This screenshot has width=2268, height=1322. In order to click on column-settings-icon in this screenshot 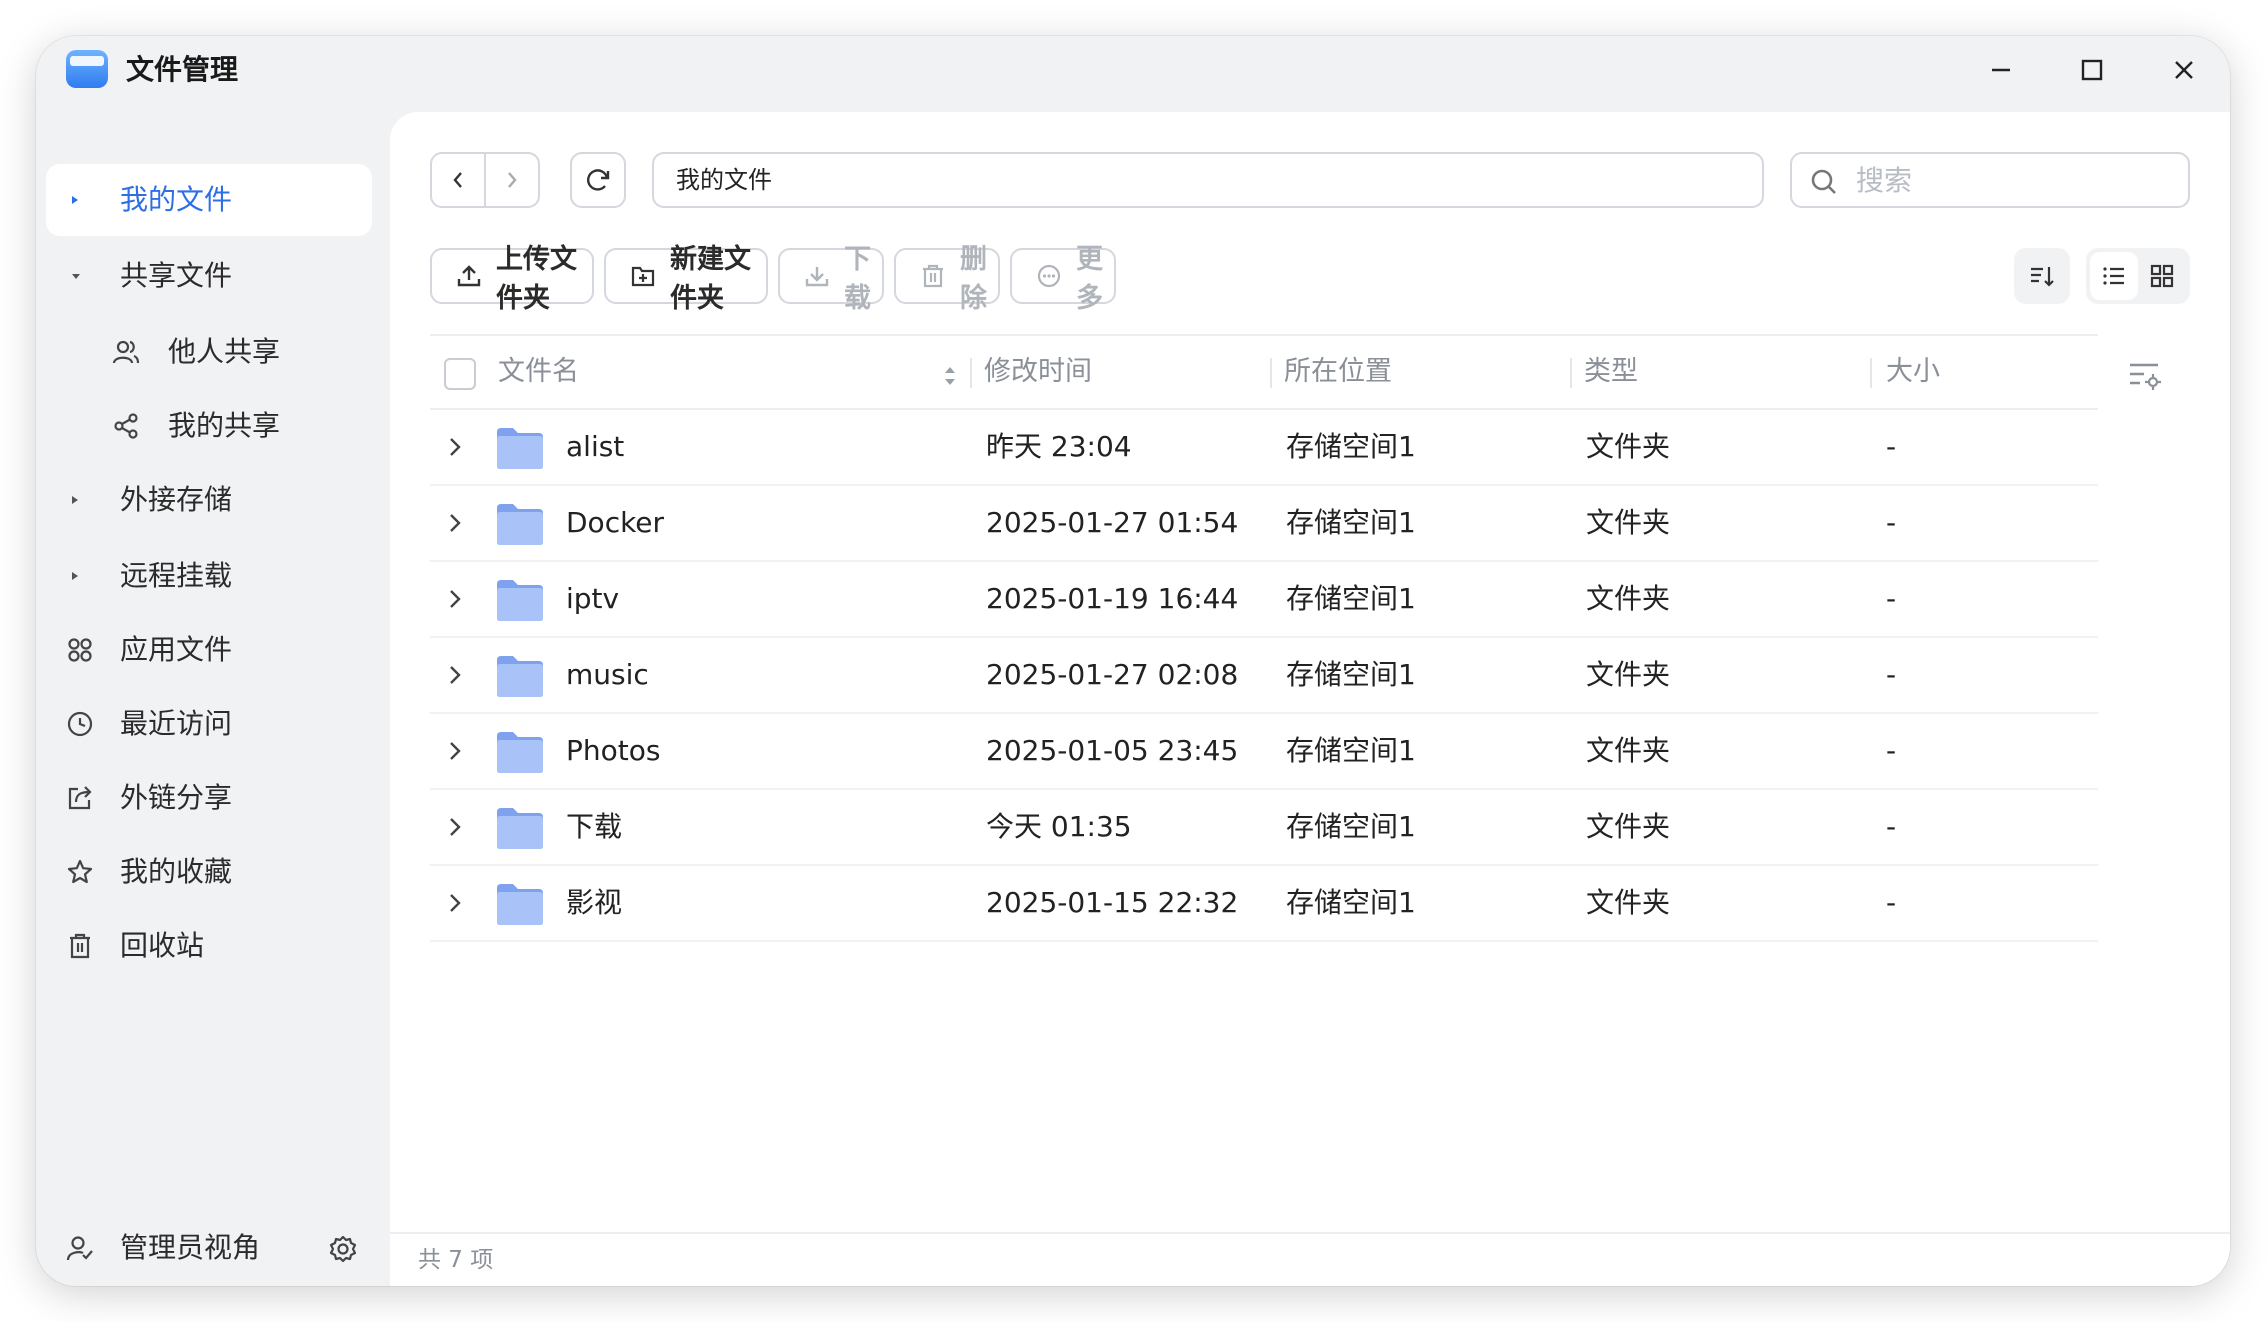, I will do `click(2146, 376)`.